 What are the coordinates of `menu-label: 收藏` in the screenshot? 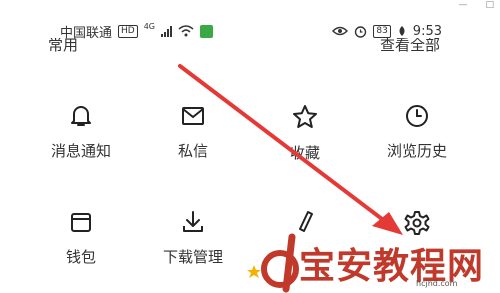 It's located at (304, 153).